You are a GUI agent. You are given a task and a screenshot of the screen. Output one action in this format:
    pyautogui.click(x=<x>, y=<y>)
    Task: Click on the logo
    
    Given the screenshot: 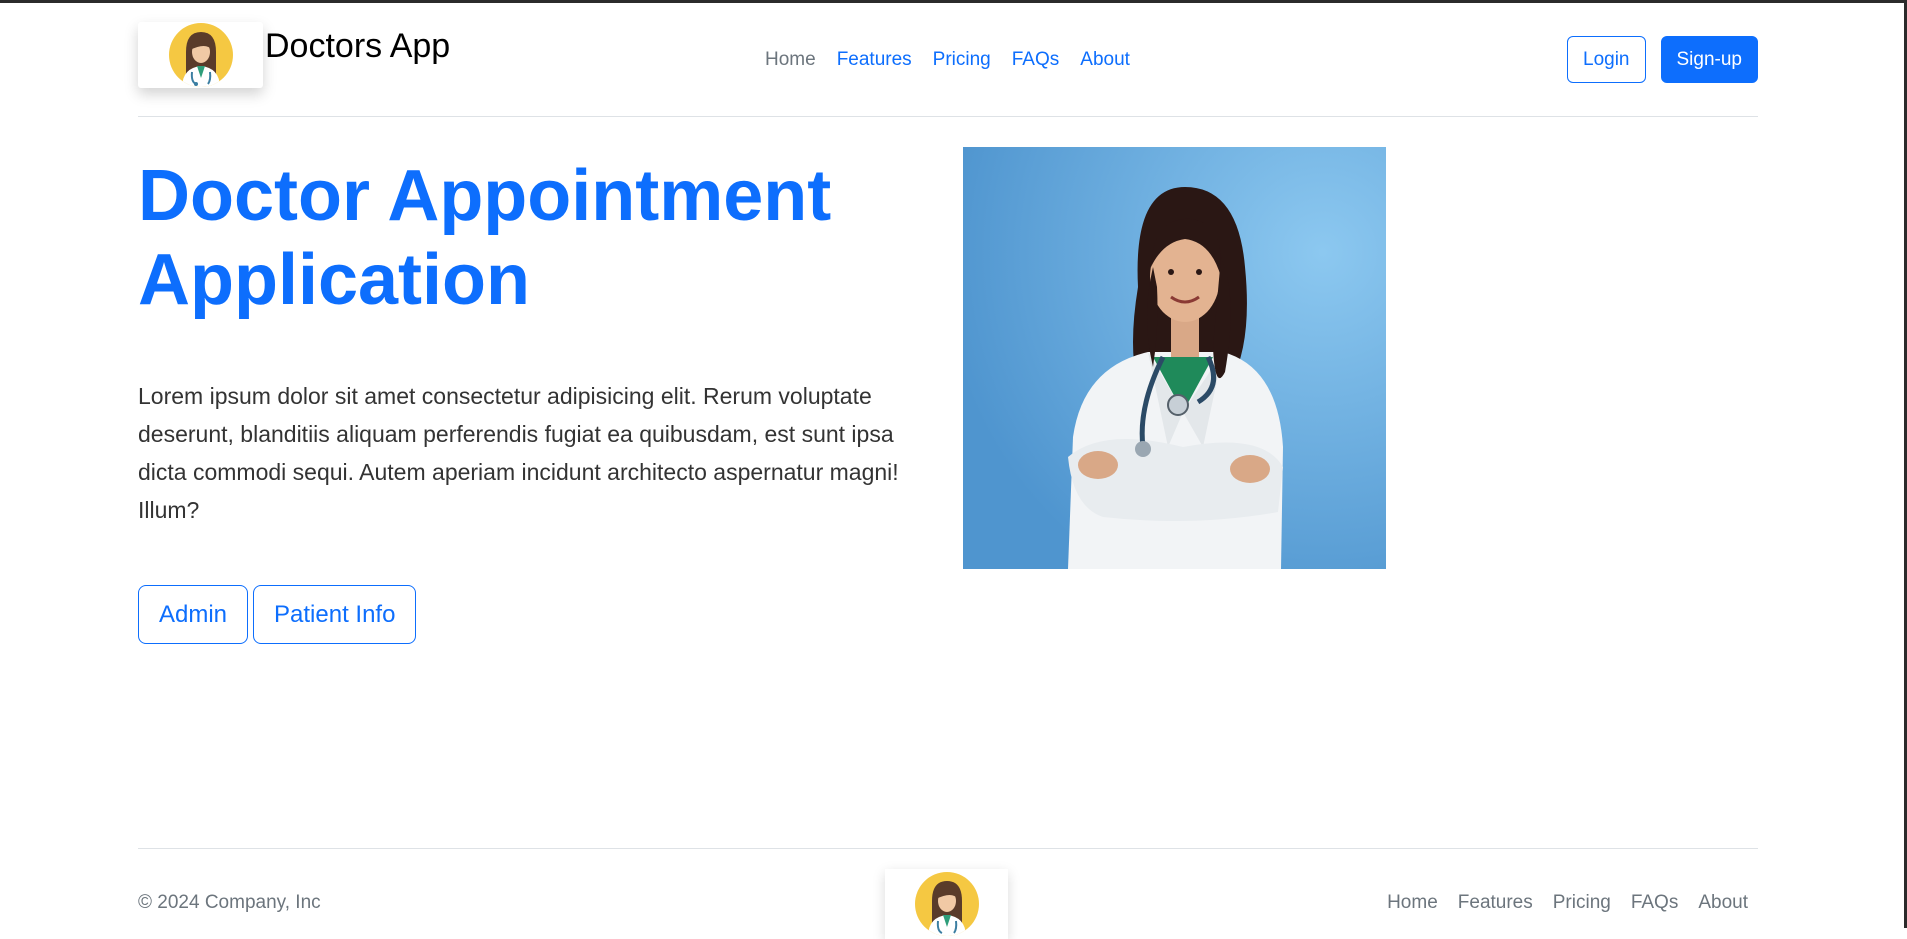 What is the action you would take?
    pyautogui.click(x=200, y=55)
    